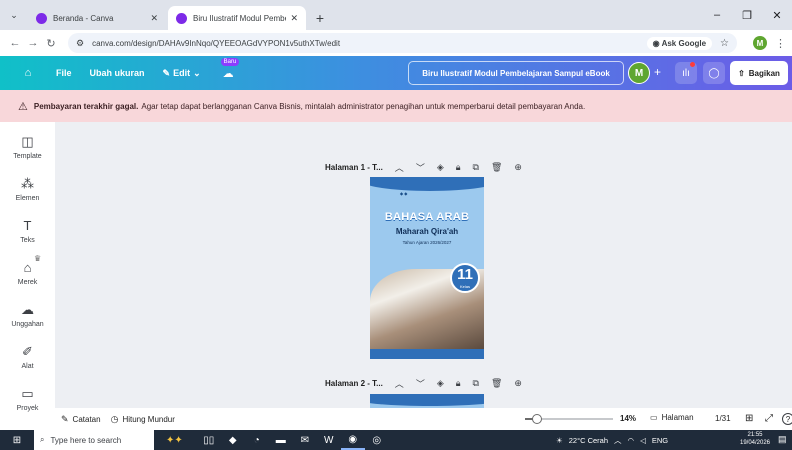  I want to click on page-2-cover, so click(427, 401).